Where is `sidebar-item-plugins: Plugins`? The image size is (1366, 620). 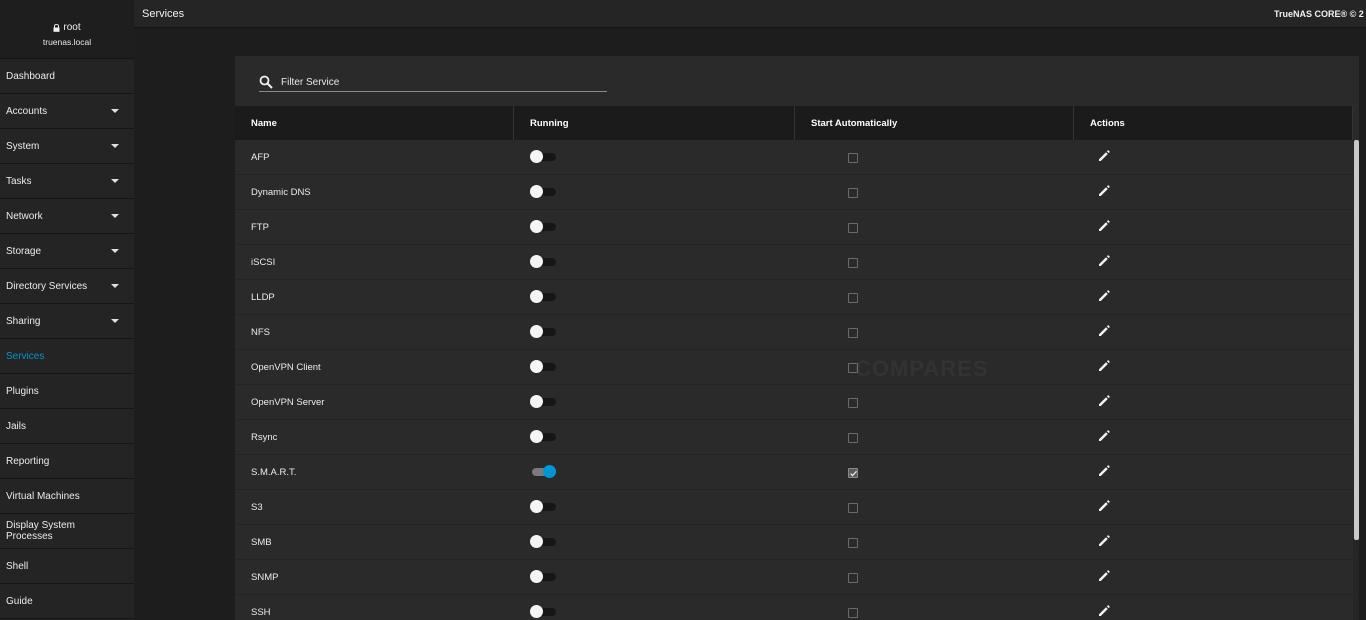 sidebar-item-plugins: Plugins is located at coordinates (67, 391).